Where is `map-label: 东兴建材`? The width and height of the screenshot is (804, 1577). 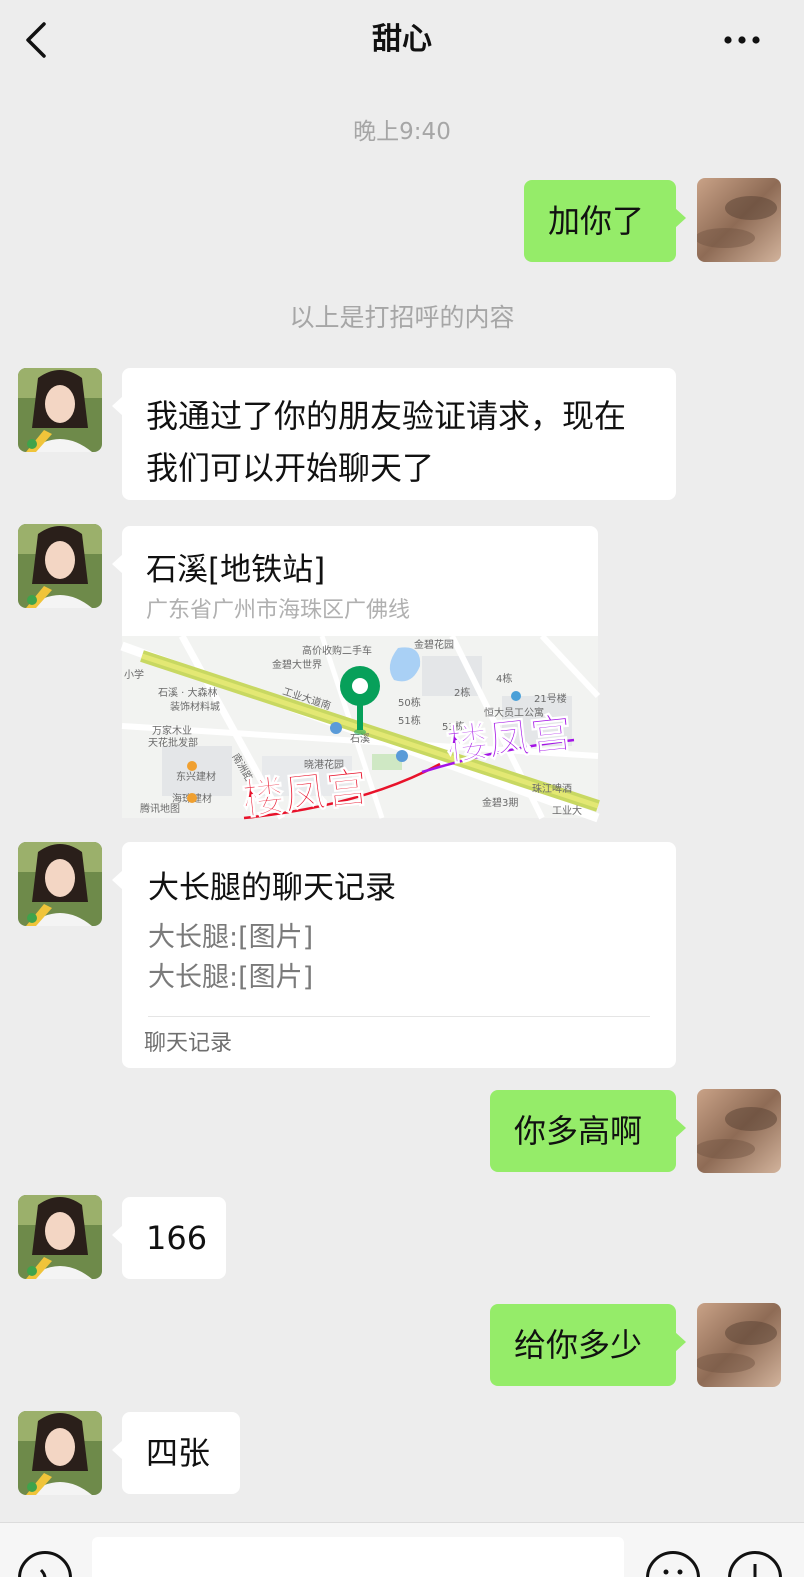
map-label: 东兴建材 is located at coordinates (196, 776).